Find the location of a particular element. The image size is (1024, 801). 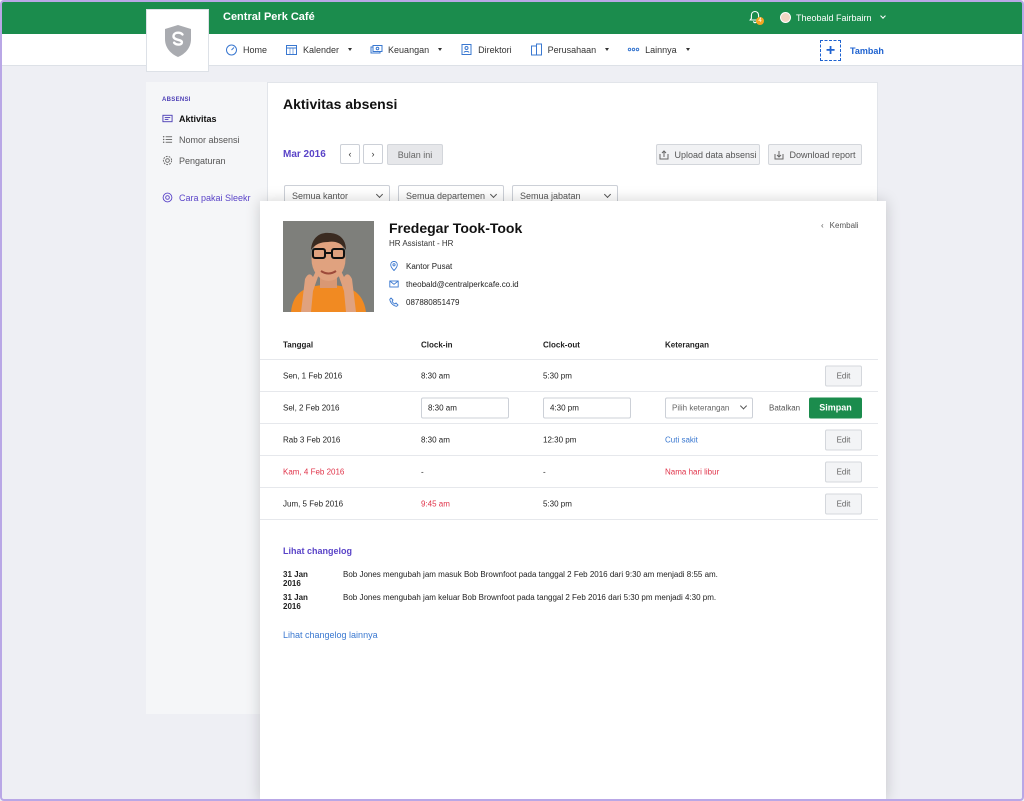

nav-item-direktori: Direktori is located at coordinates (486, 49).